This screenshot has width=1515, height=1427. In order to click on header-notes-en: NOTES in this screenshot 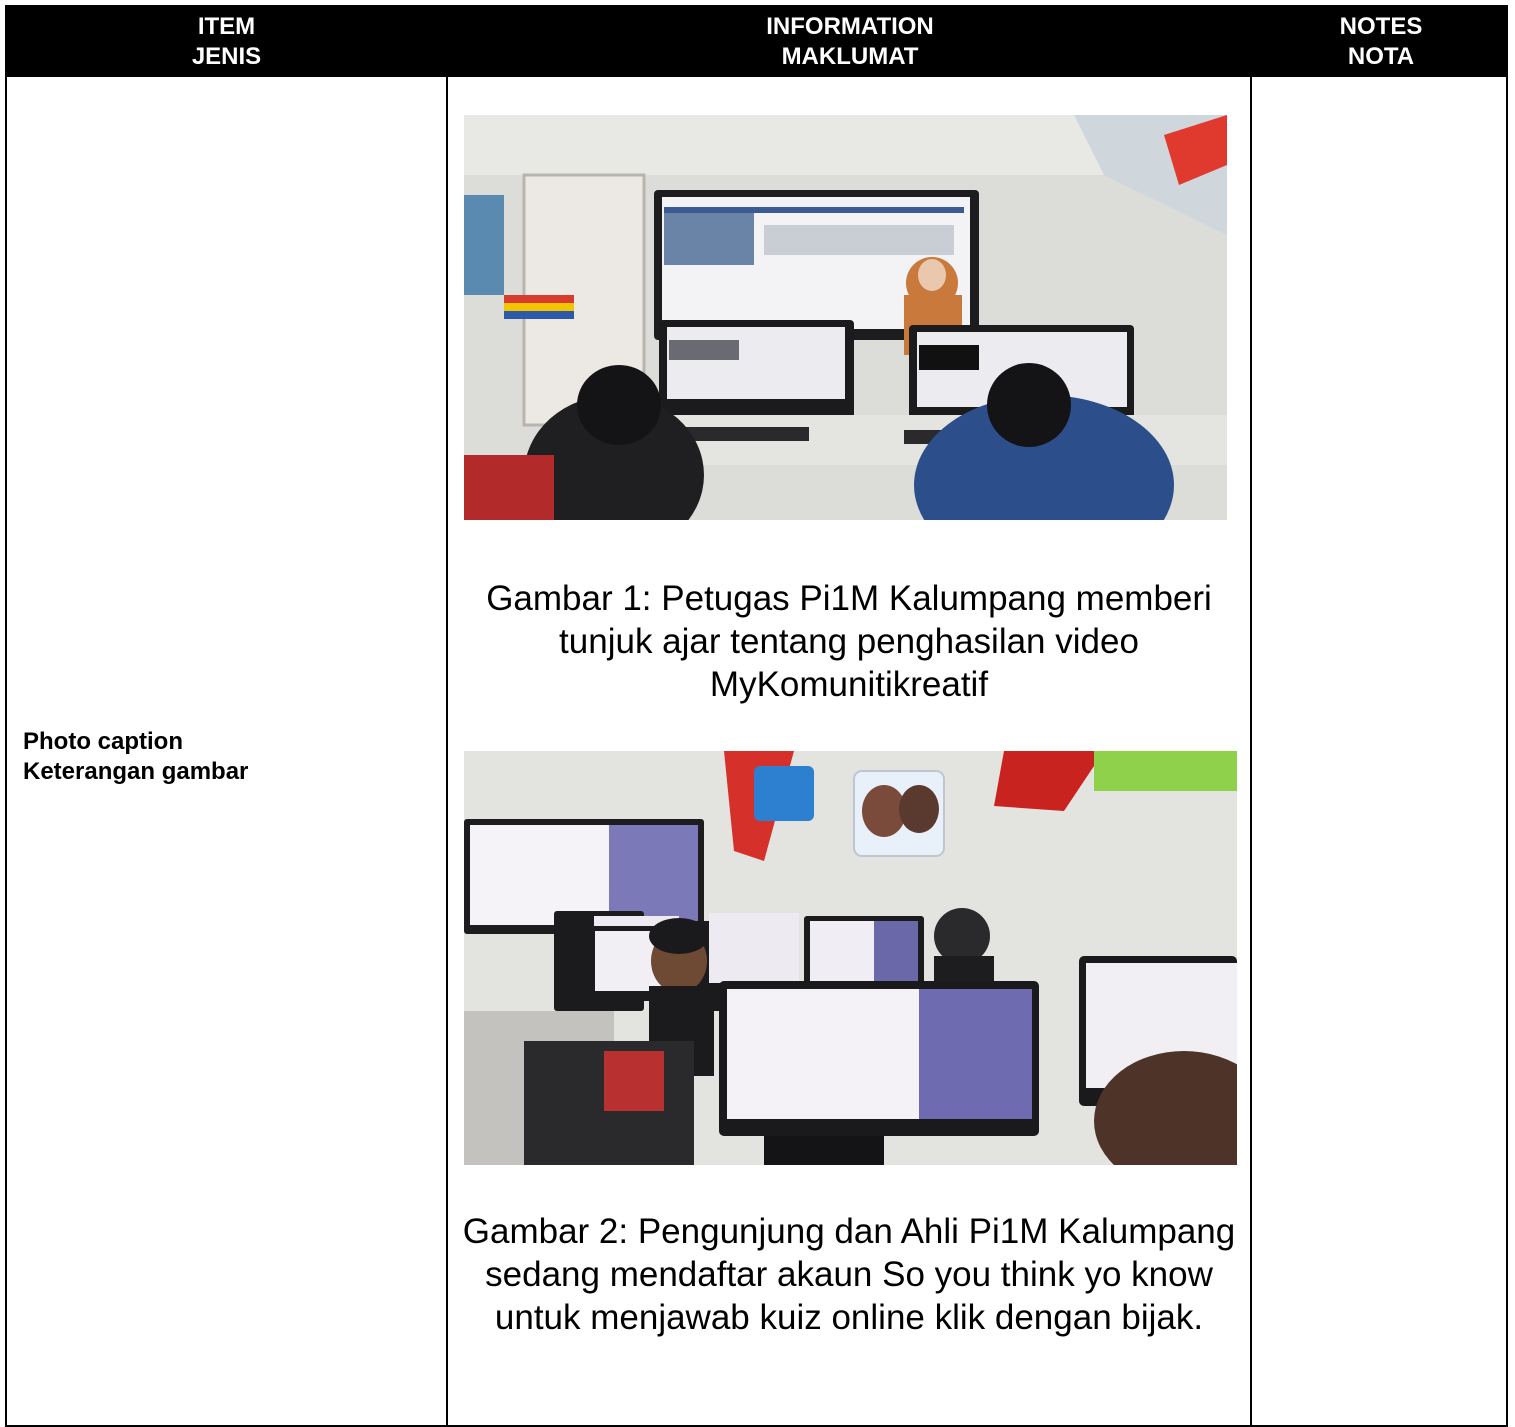, I will do `click(1381, 26)`.